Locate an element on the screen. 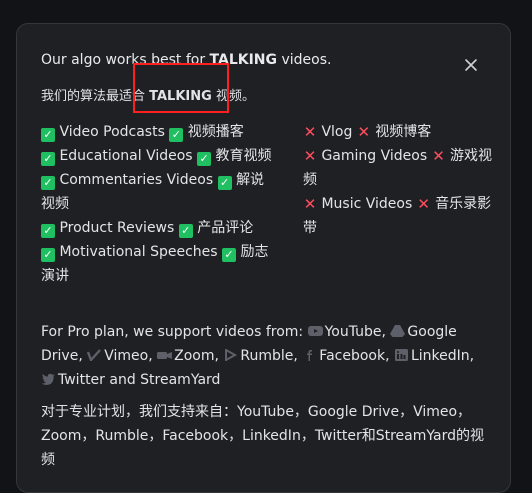  source-youtube: YouTube, is located at coordinates (355, 332).